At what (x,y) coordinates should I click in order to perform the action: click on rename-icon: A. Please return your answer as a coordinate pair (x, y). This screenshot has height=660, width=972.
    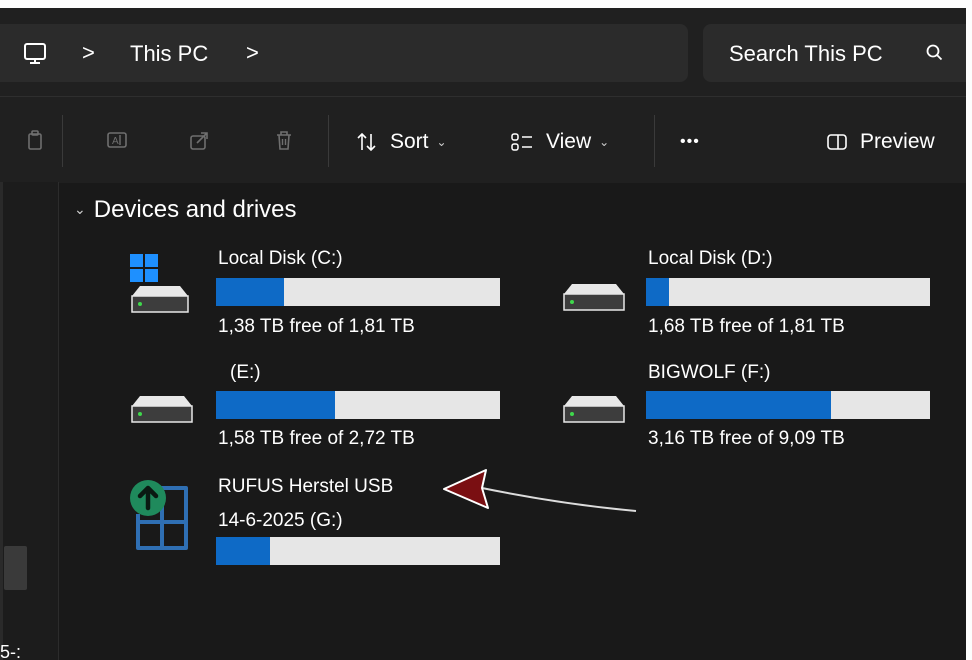
    Looking at the image, I should click on (117, 140).